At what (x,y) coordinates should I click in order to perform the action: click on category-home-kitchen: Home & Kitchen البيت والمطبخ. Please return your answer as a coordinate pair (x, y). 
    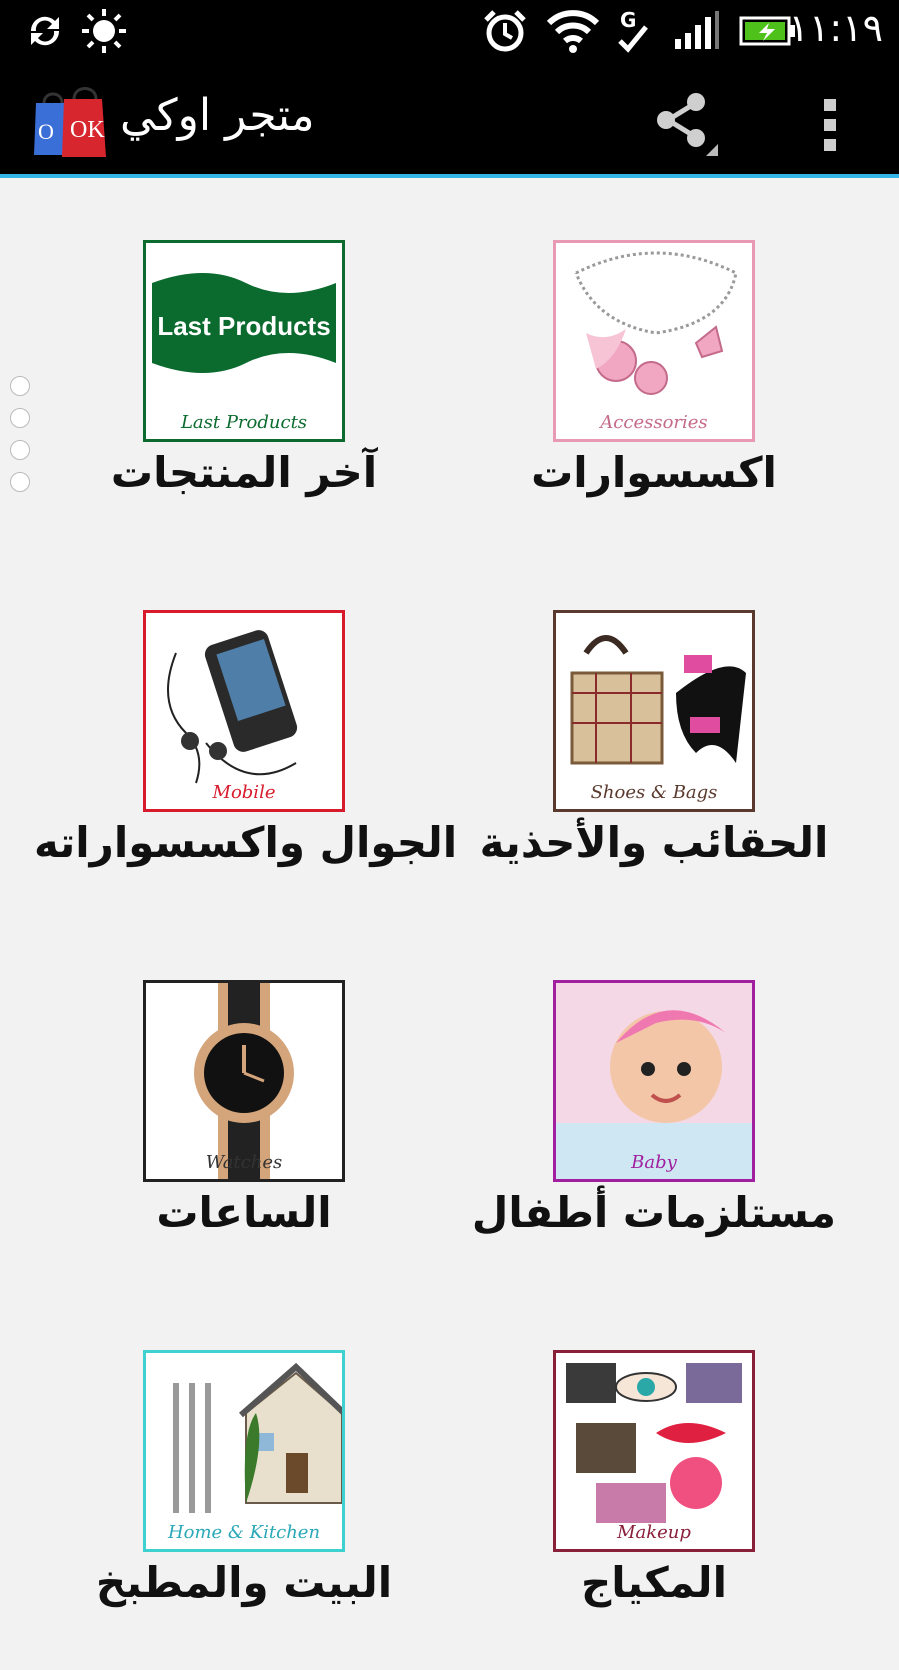
    Looking at the image, I should click on (244, 1510).